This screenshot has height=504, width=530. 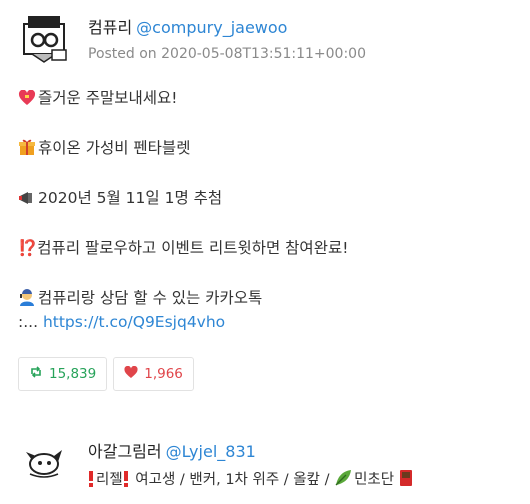 I want to click on text-line: 휴이온 가성비 펜타블렛, so click(x=263, y=148).